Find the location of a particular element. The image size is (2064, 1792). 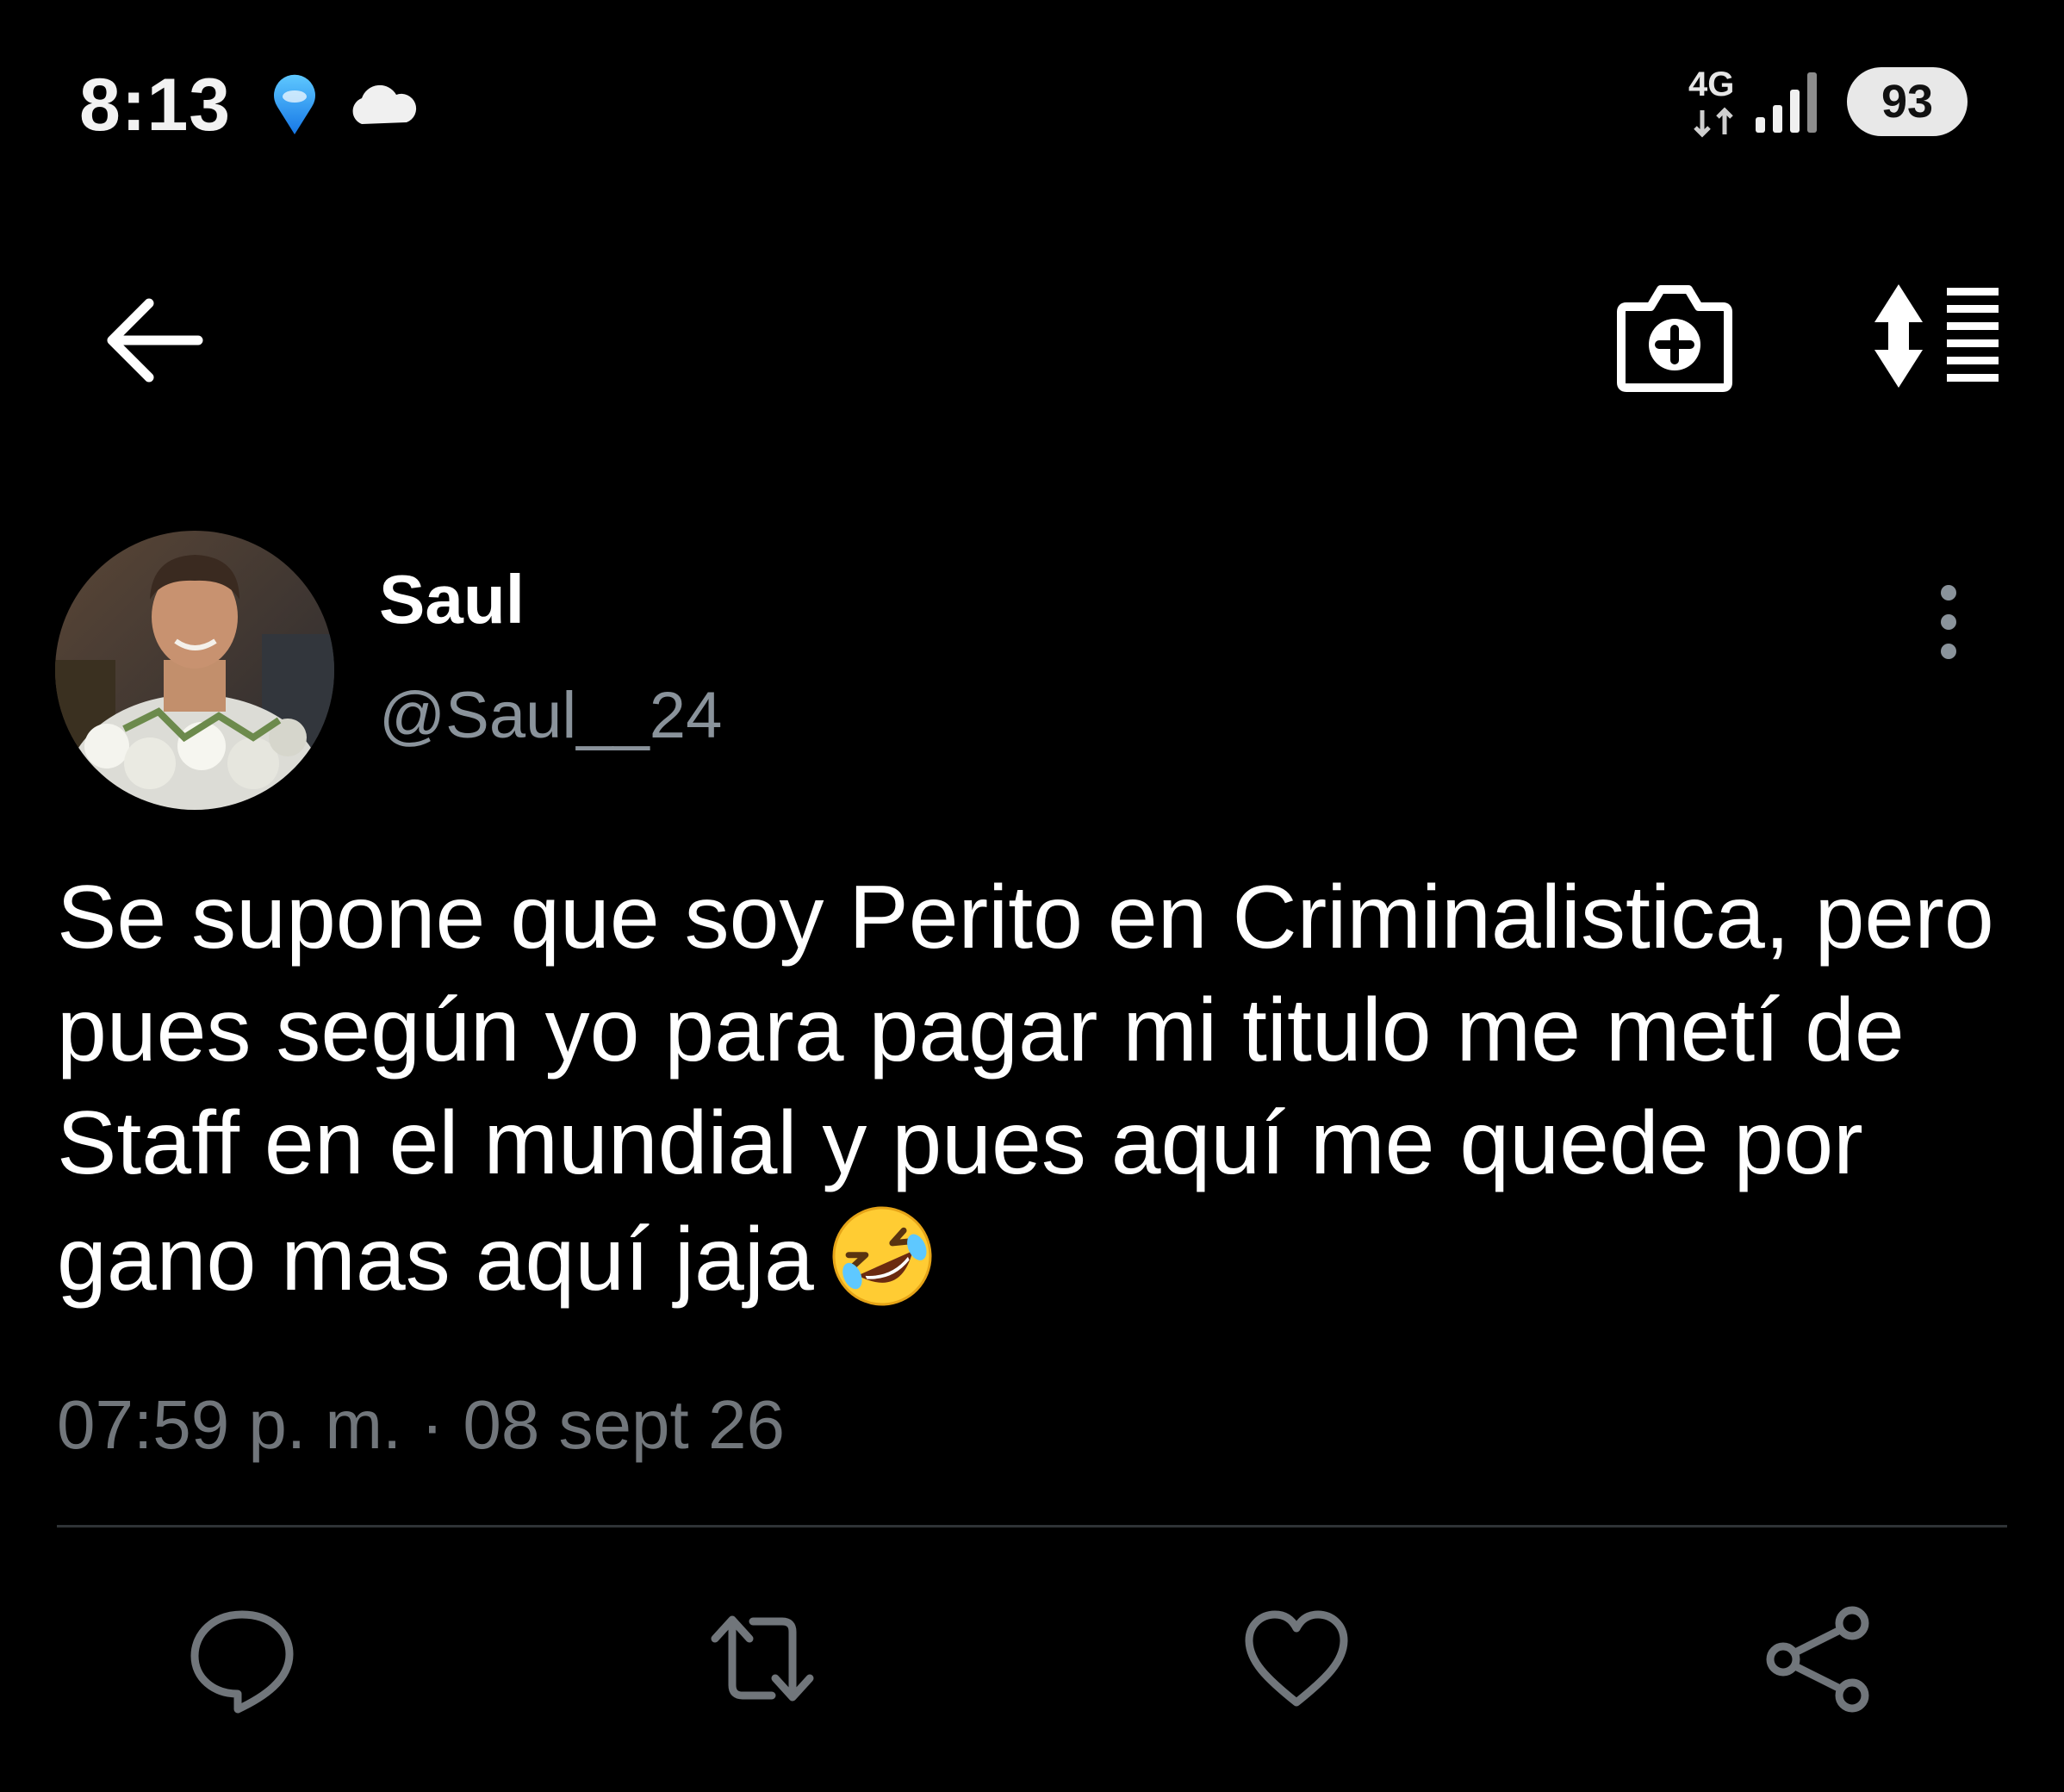

network-4g-icon: 4G is located at coordinates (1719, 103).